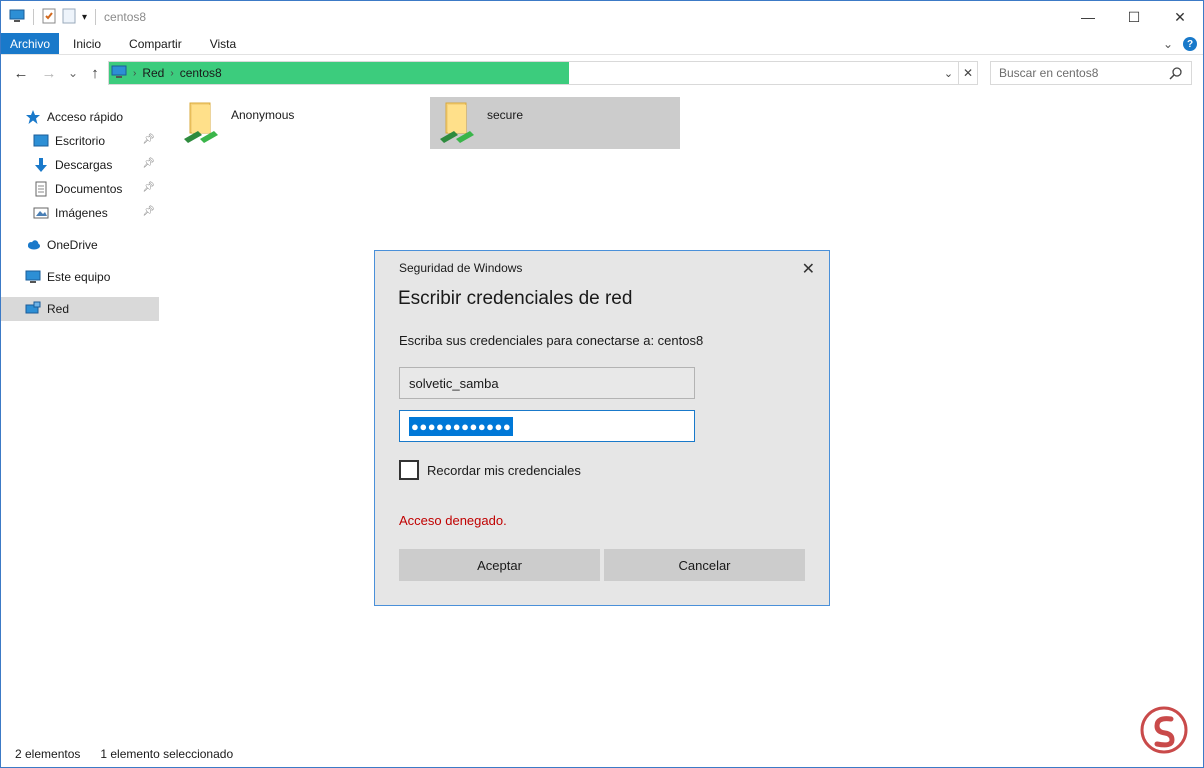 The height and width of the screenshot is (768, 1204). What do you see at coordinates (21, 73) in the screenshot?
I see `back-button: ←` at bounding box center [21, 73].